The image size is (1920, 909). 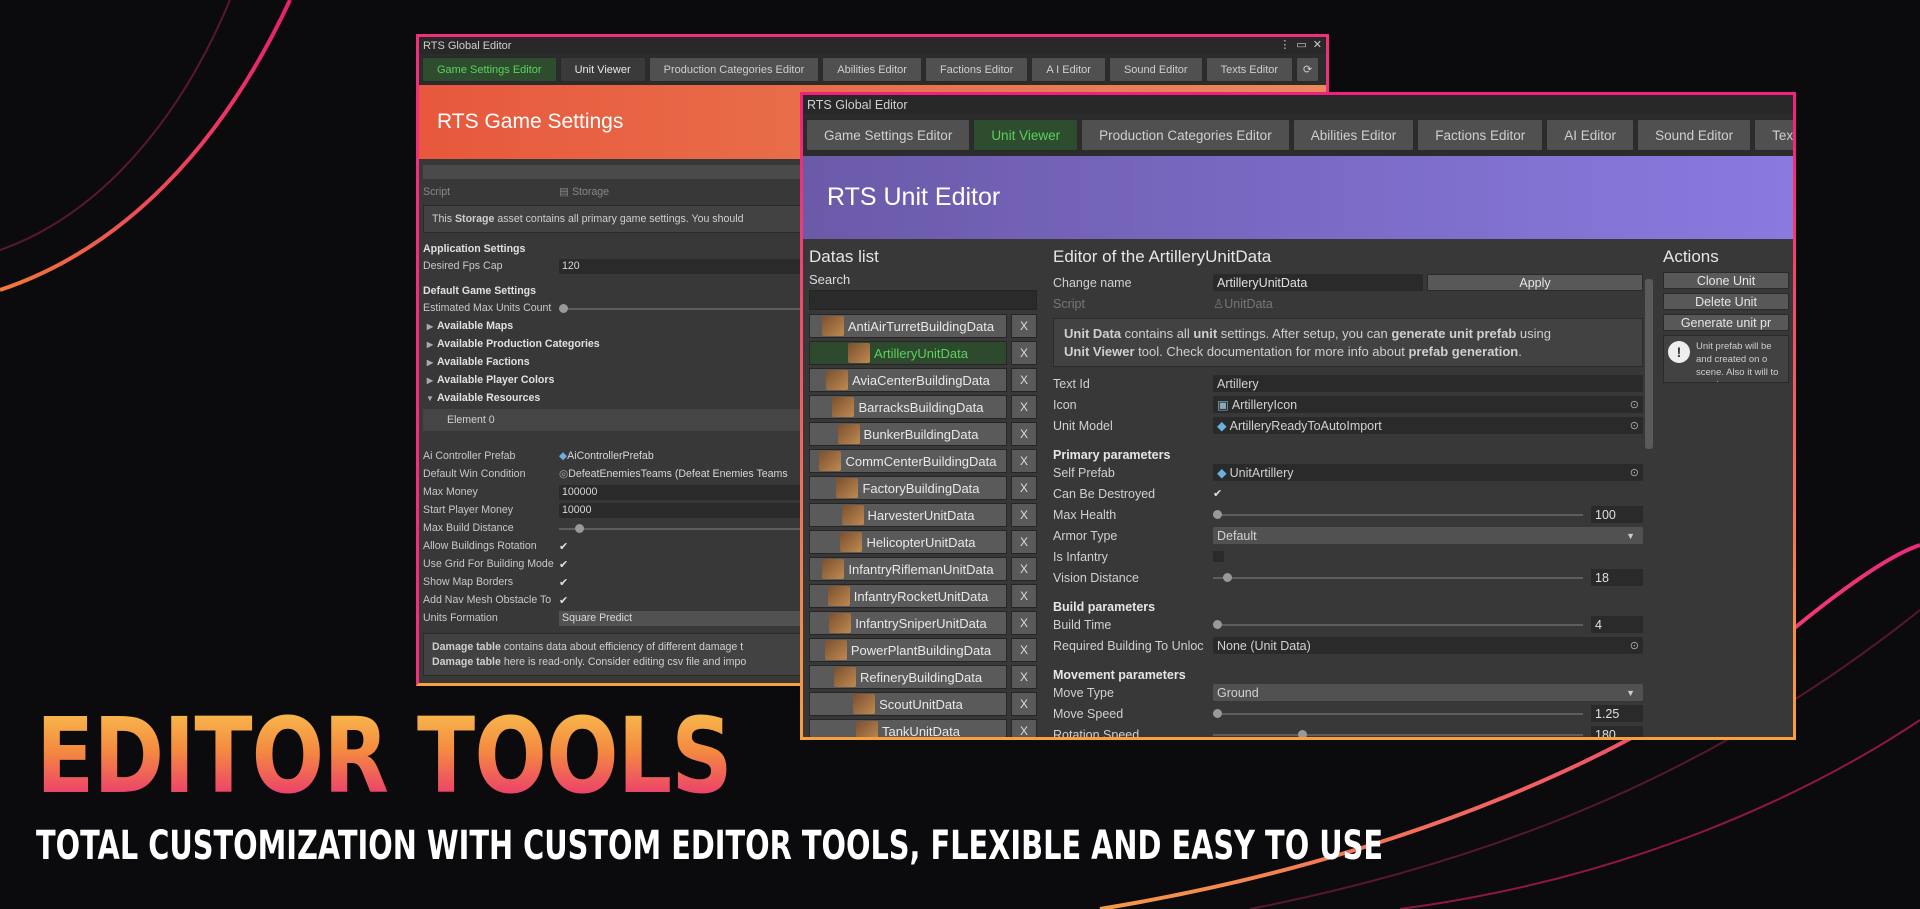 I want to click on data-item-button: TankUnitData, so click(x=908, y=728).